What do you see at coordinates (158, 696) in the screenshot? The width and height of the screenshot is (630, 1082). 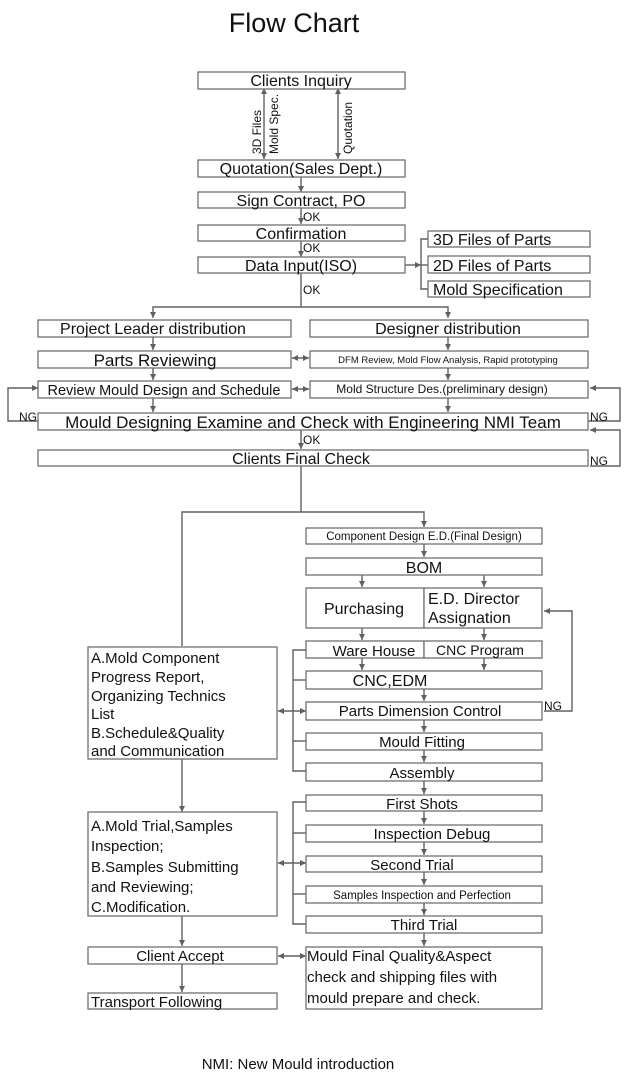 I see `svg-text: Organizing Technics` at bounding box center [158, 696].